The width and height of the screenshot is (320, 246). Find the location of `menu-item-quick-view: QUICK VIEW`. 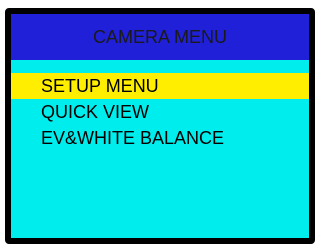

menu-item-quick-view: QUICK VIEW is located at coordinates (160, 112).